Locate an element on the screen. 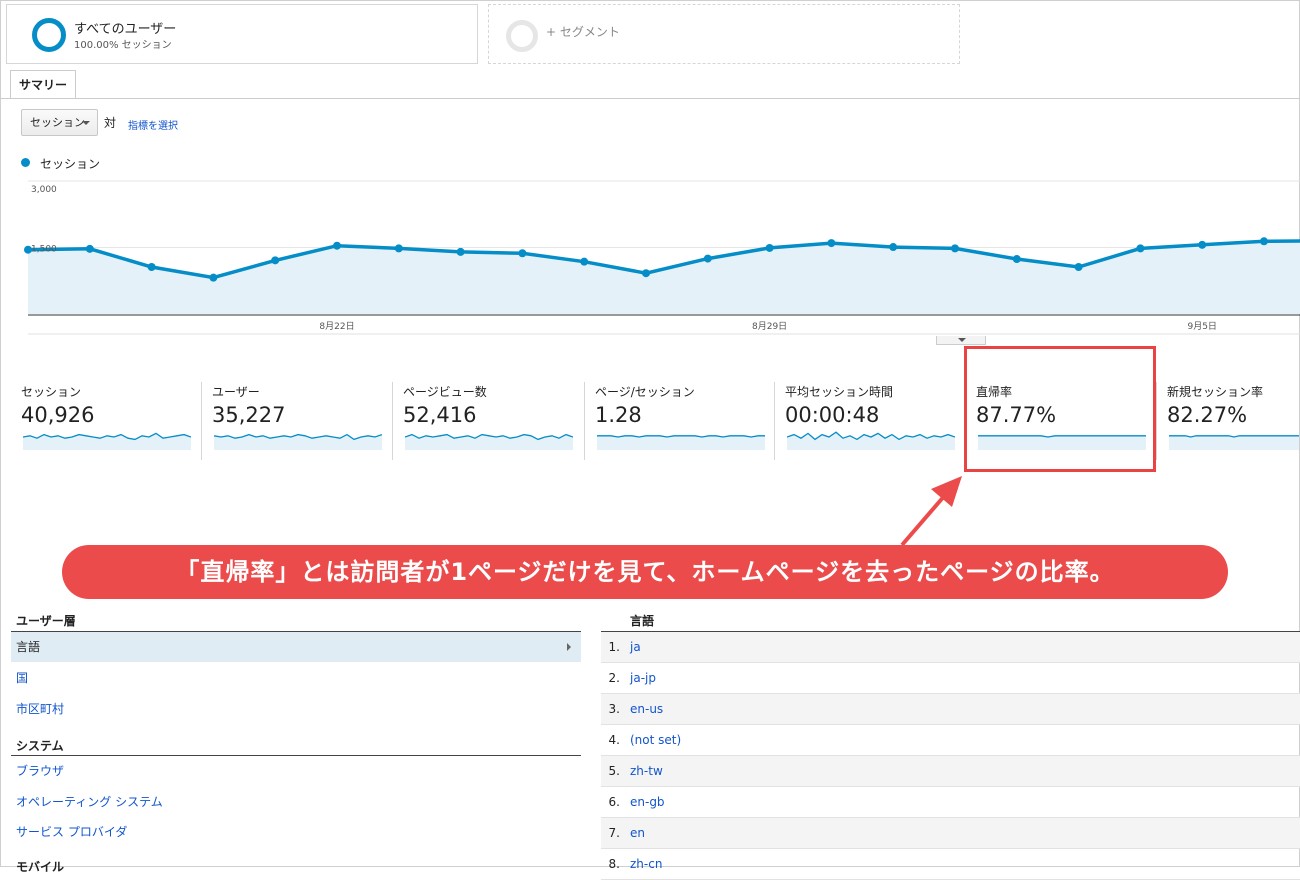 The image size is (1300, 880). row-number: 2. is located at coordinates (614, 678).